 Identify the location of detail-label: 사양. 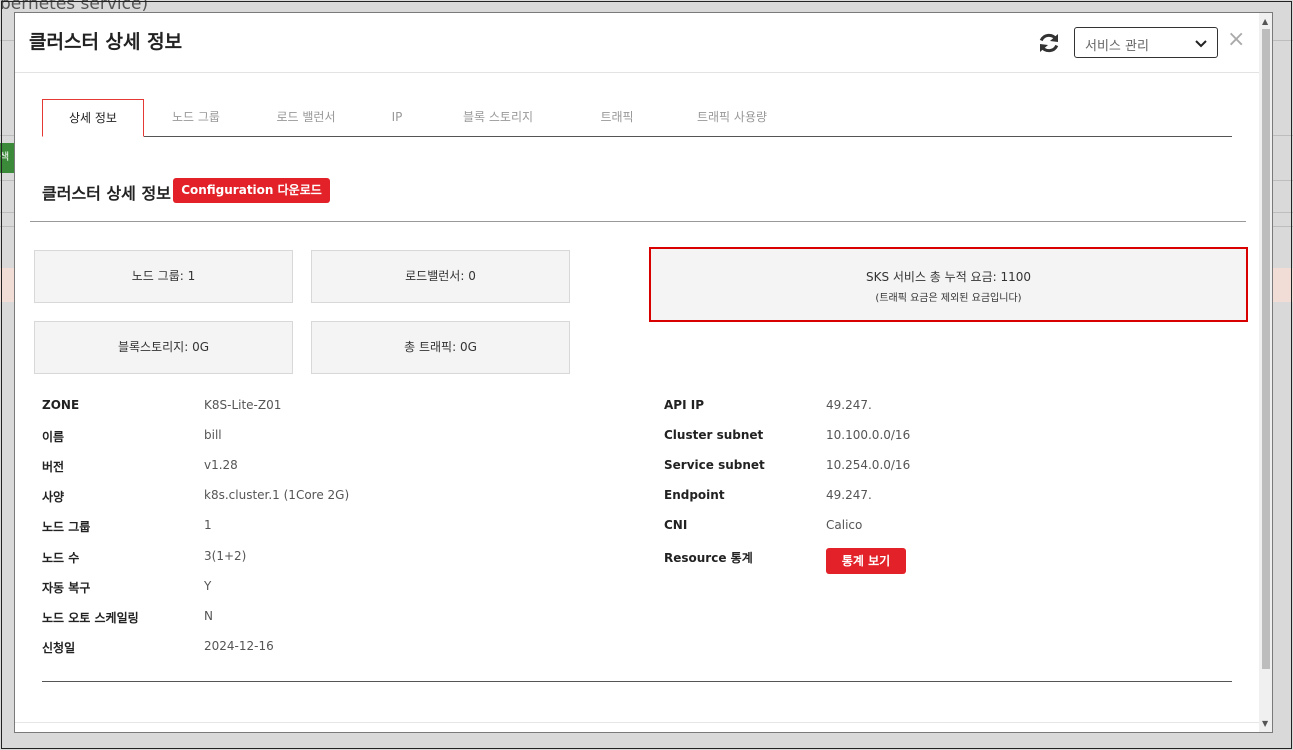
(53, 497).